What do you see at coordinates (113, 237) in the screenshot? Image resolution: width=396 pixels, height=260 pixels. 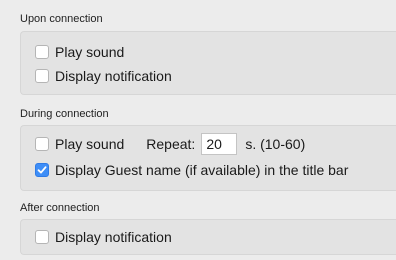 I see `after-display-notification-label: Display notification` at bounding box center [113, 237].